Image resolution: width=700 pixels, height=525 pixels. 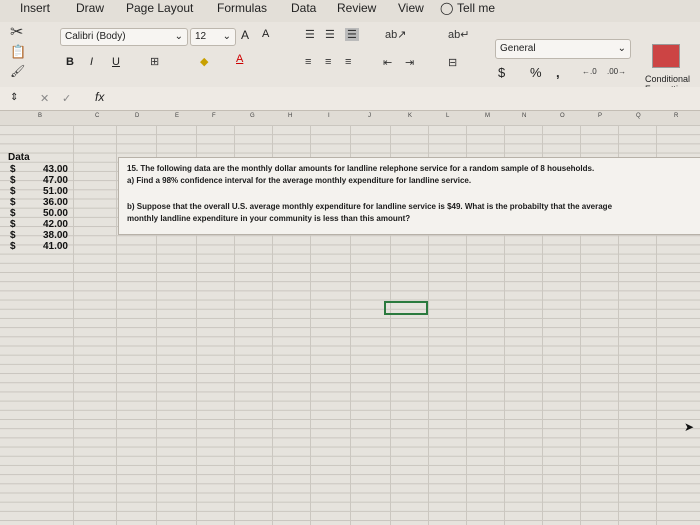 What do you see at coordinates (265, 34) in the screenshot?
I see `shrink-font-button: A` at bounding box center [265, 34].